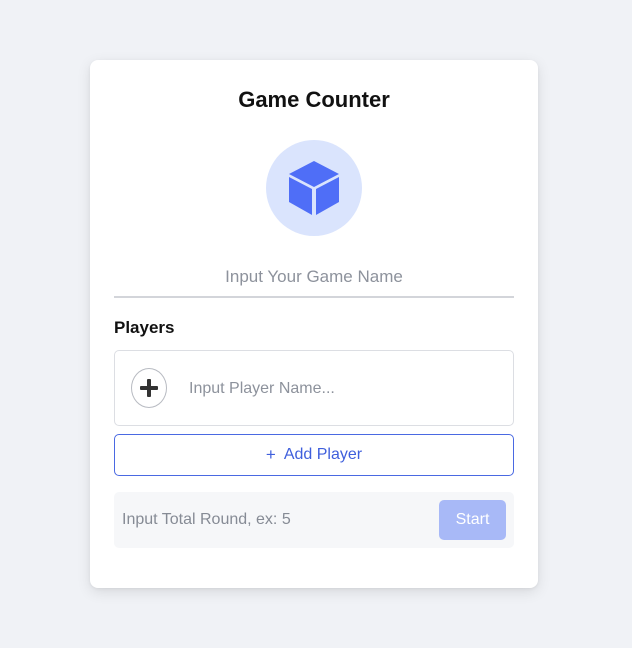 This screenshot has width=632, height=648. I want to click on page-title: Game Counter, so click(314, 99).